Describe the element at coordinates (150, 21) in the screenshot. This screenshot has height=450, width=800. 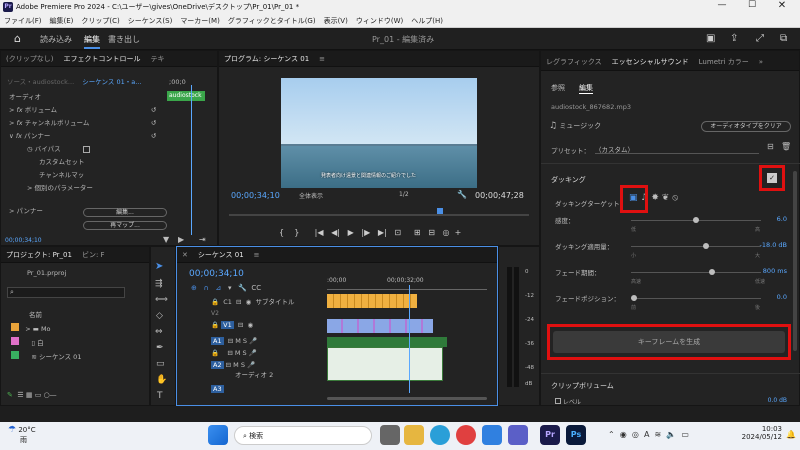
I see `menu-sequence: シーケンス(S)` at that location.